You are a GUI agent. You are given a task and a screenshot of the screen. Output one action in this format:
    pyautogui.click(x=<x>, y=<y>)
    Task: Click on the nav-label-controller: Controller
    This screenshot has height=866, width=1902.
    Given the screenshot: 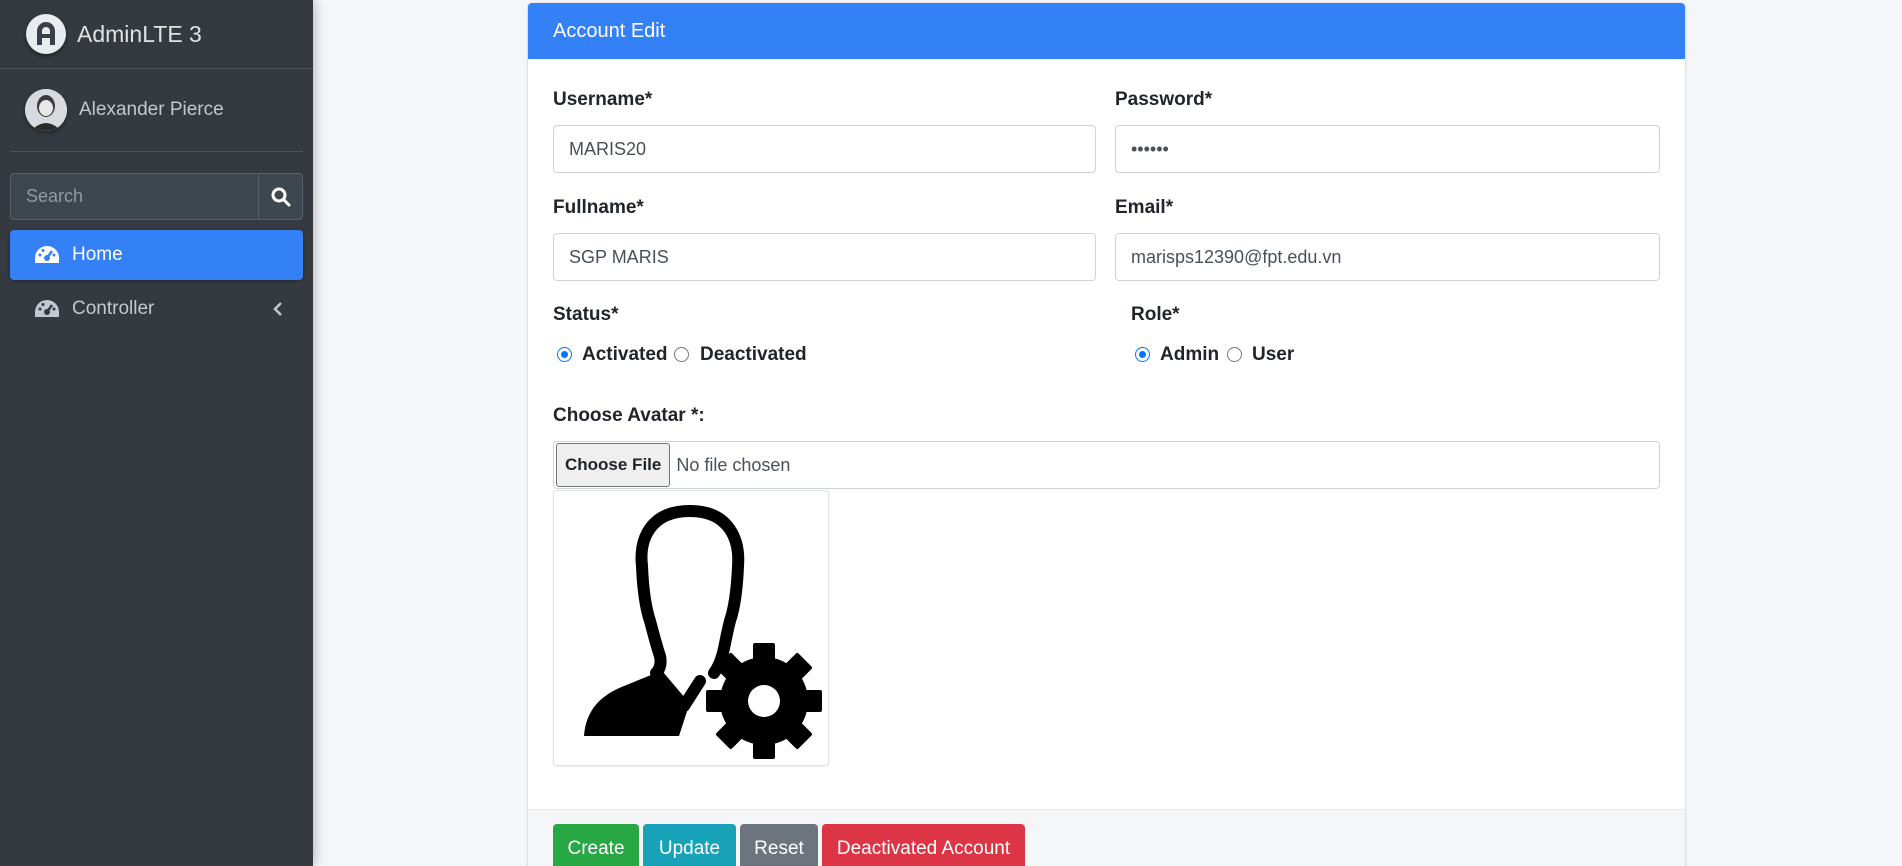 What is the action you would take?
    pyautogui.click(x=113, y=308)
    